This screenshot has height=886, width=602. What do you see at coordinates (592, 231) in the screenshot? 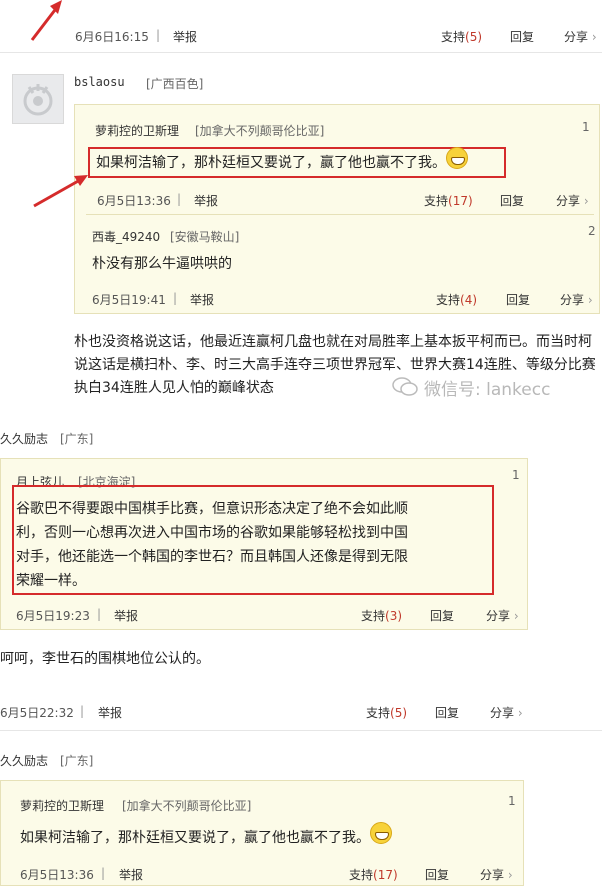
I see `floor-number: 2` at bounding box center [592, 231].